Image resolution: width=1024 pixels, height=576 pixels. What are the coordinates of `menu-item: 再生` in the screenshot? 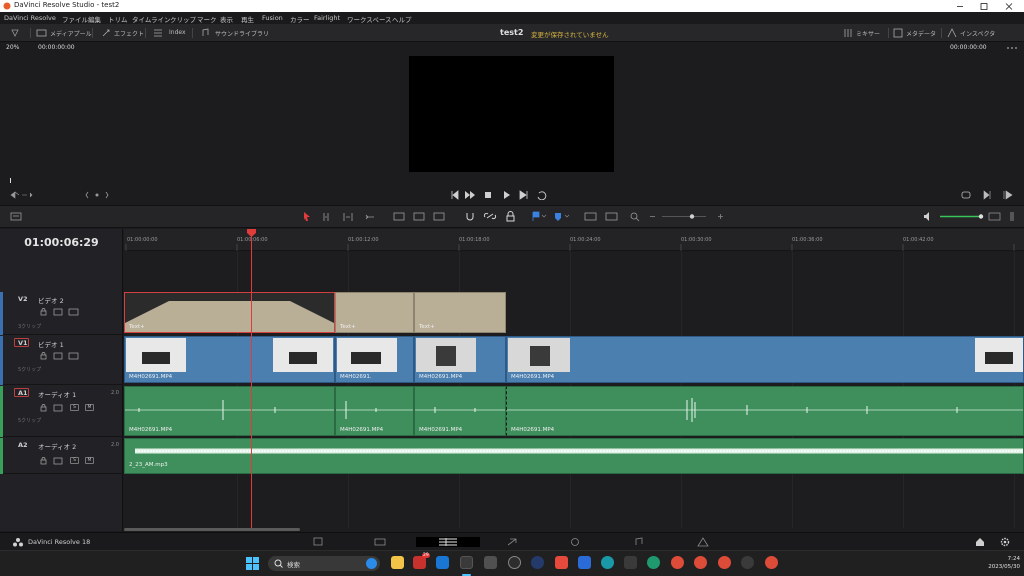 It's located at (247, 19).